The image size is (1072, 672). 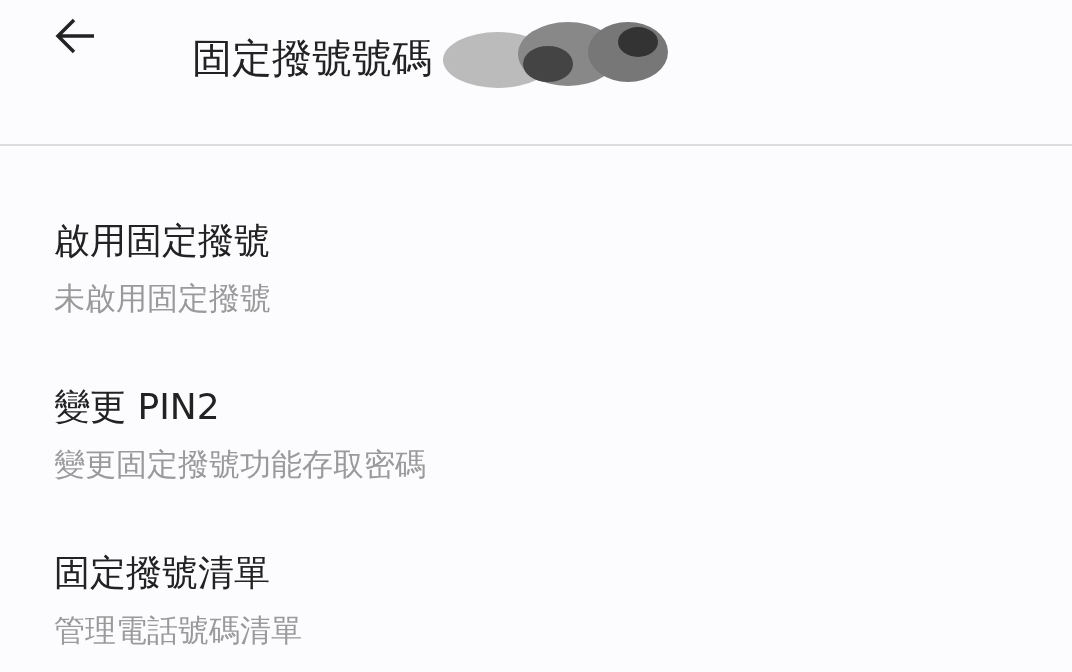 What do you see at coordinates (240, 464) in the screenshot?
I see `setting-summary: 變更固定撥號功能存取密碼` at bounding box center [240, 464].